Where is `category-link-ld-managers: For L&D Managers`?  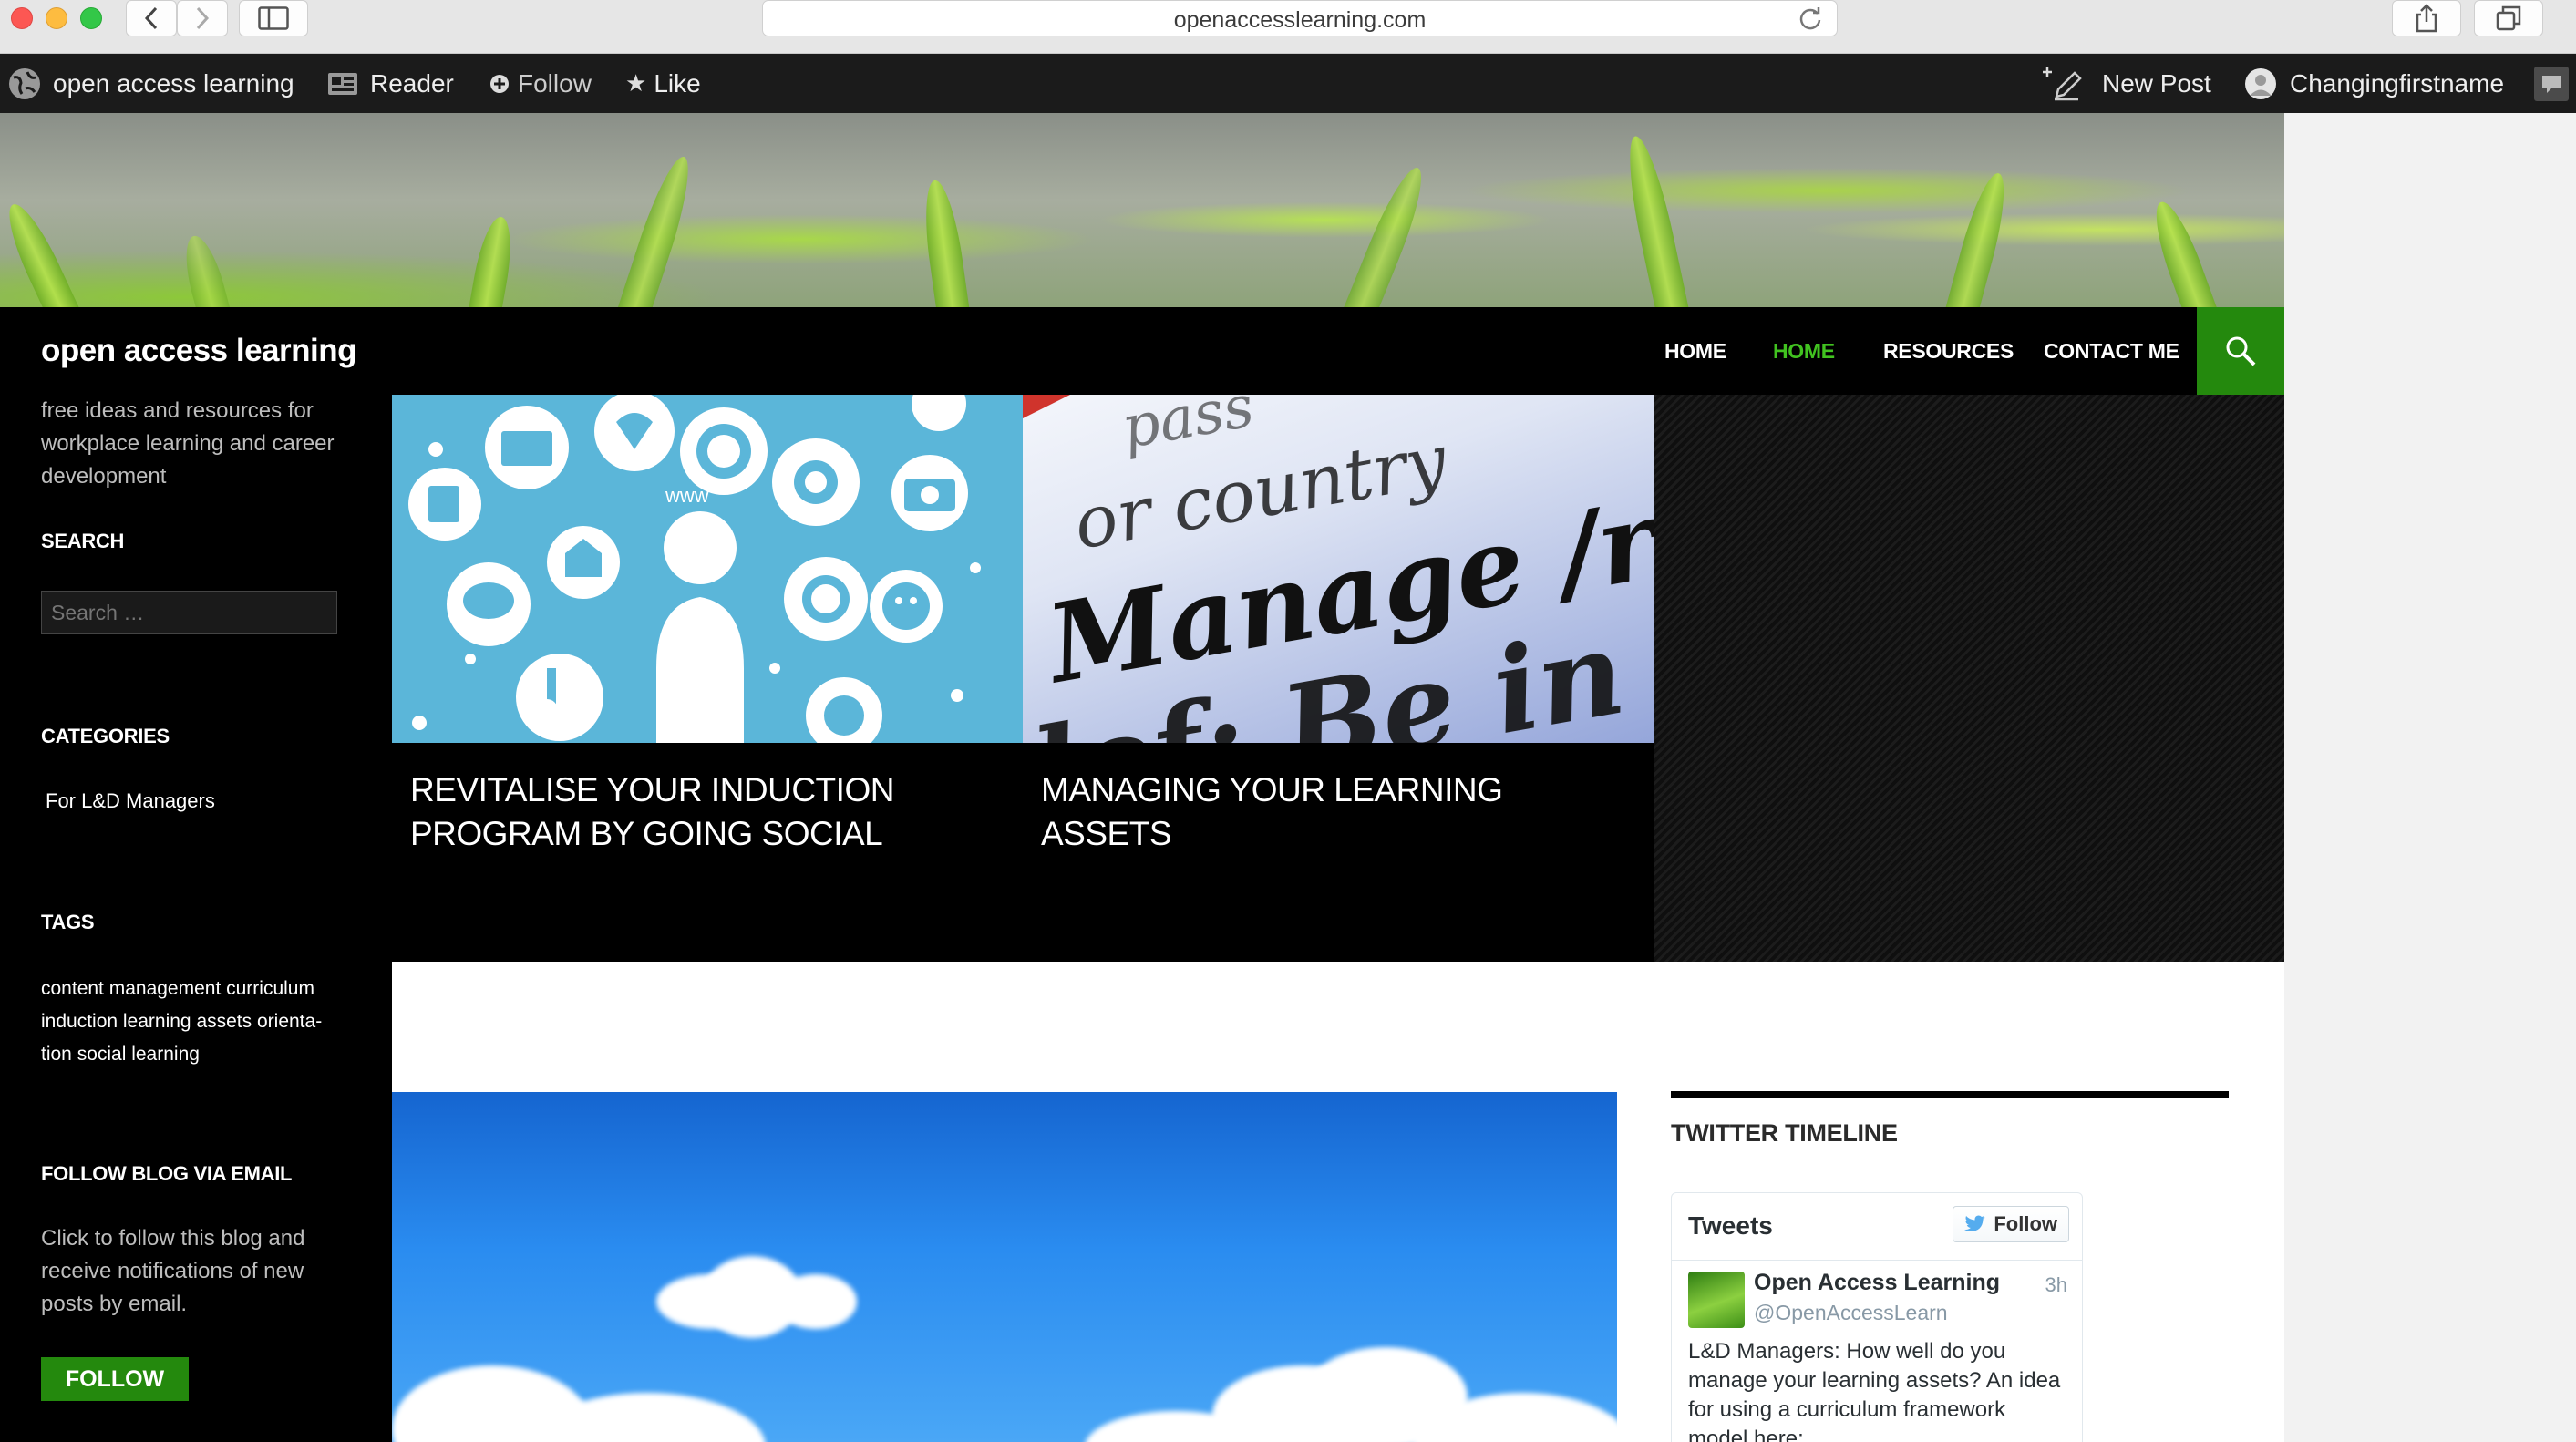 category-link-ld-managers: For L&D Managers is located at coordinates (130, 801).